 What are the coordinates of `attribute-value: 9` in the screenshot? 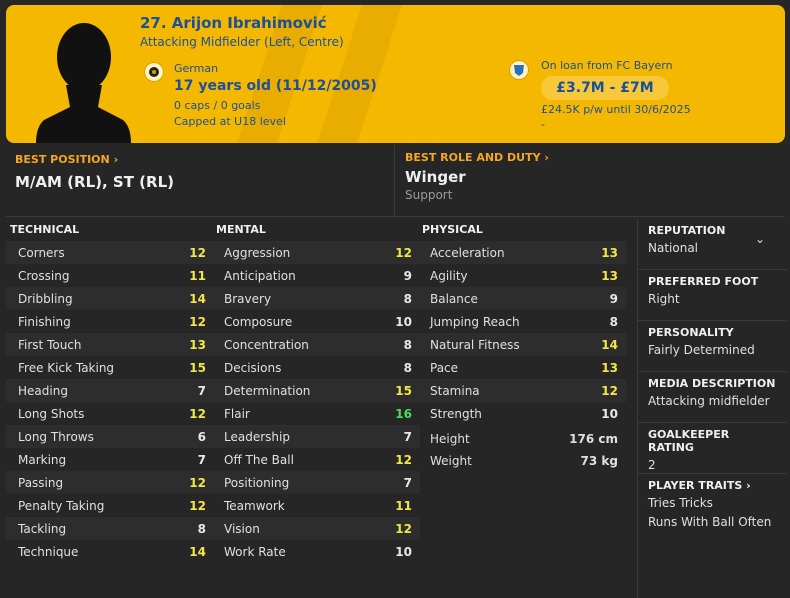 It's located at (613, 298).